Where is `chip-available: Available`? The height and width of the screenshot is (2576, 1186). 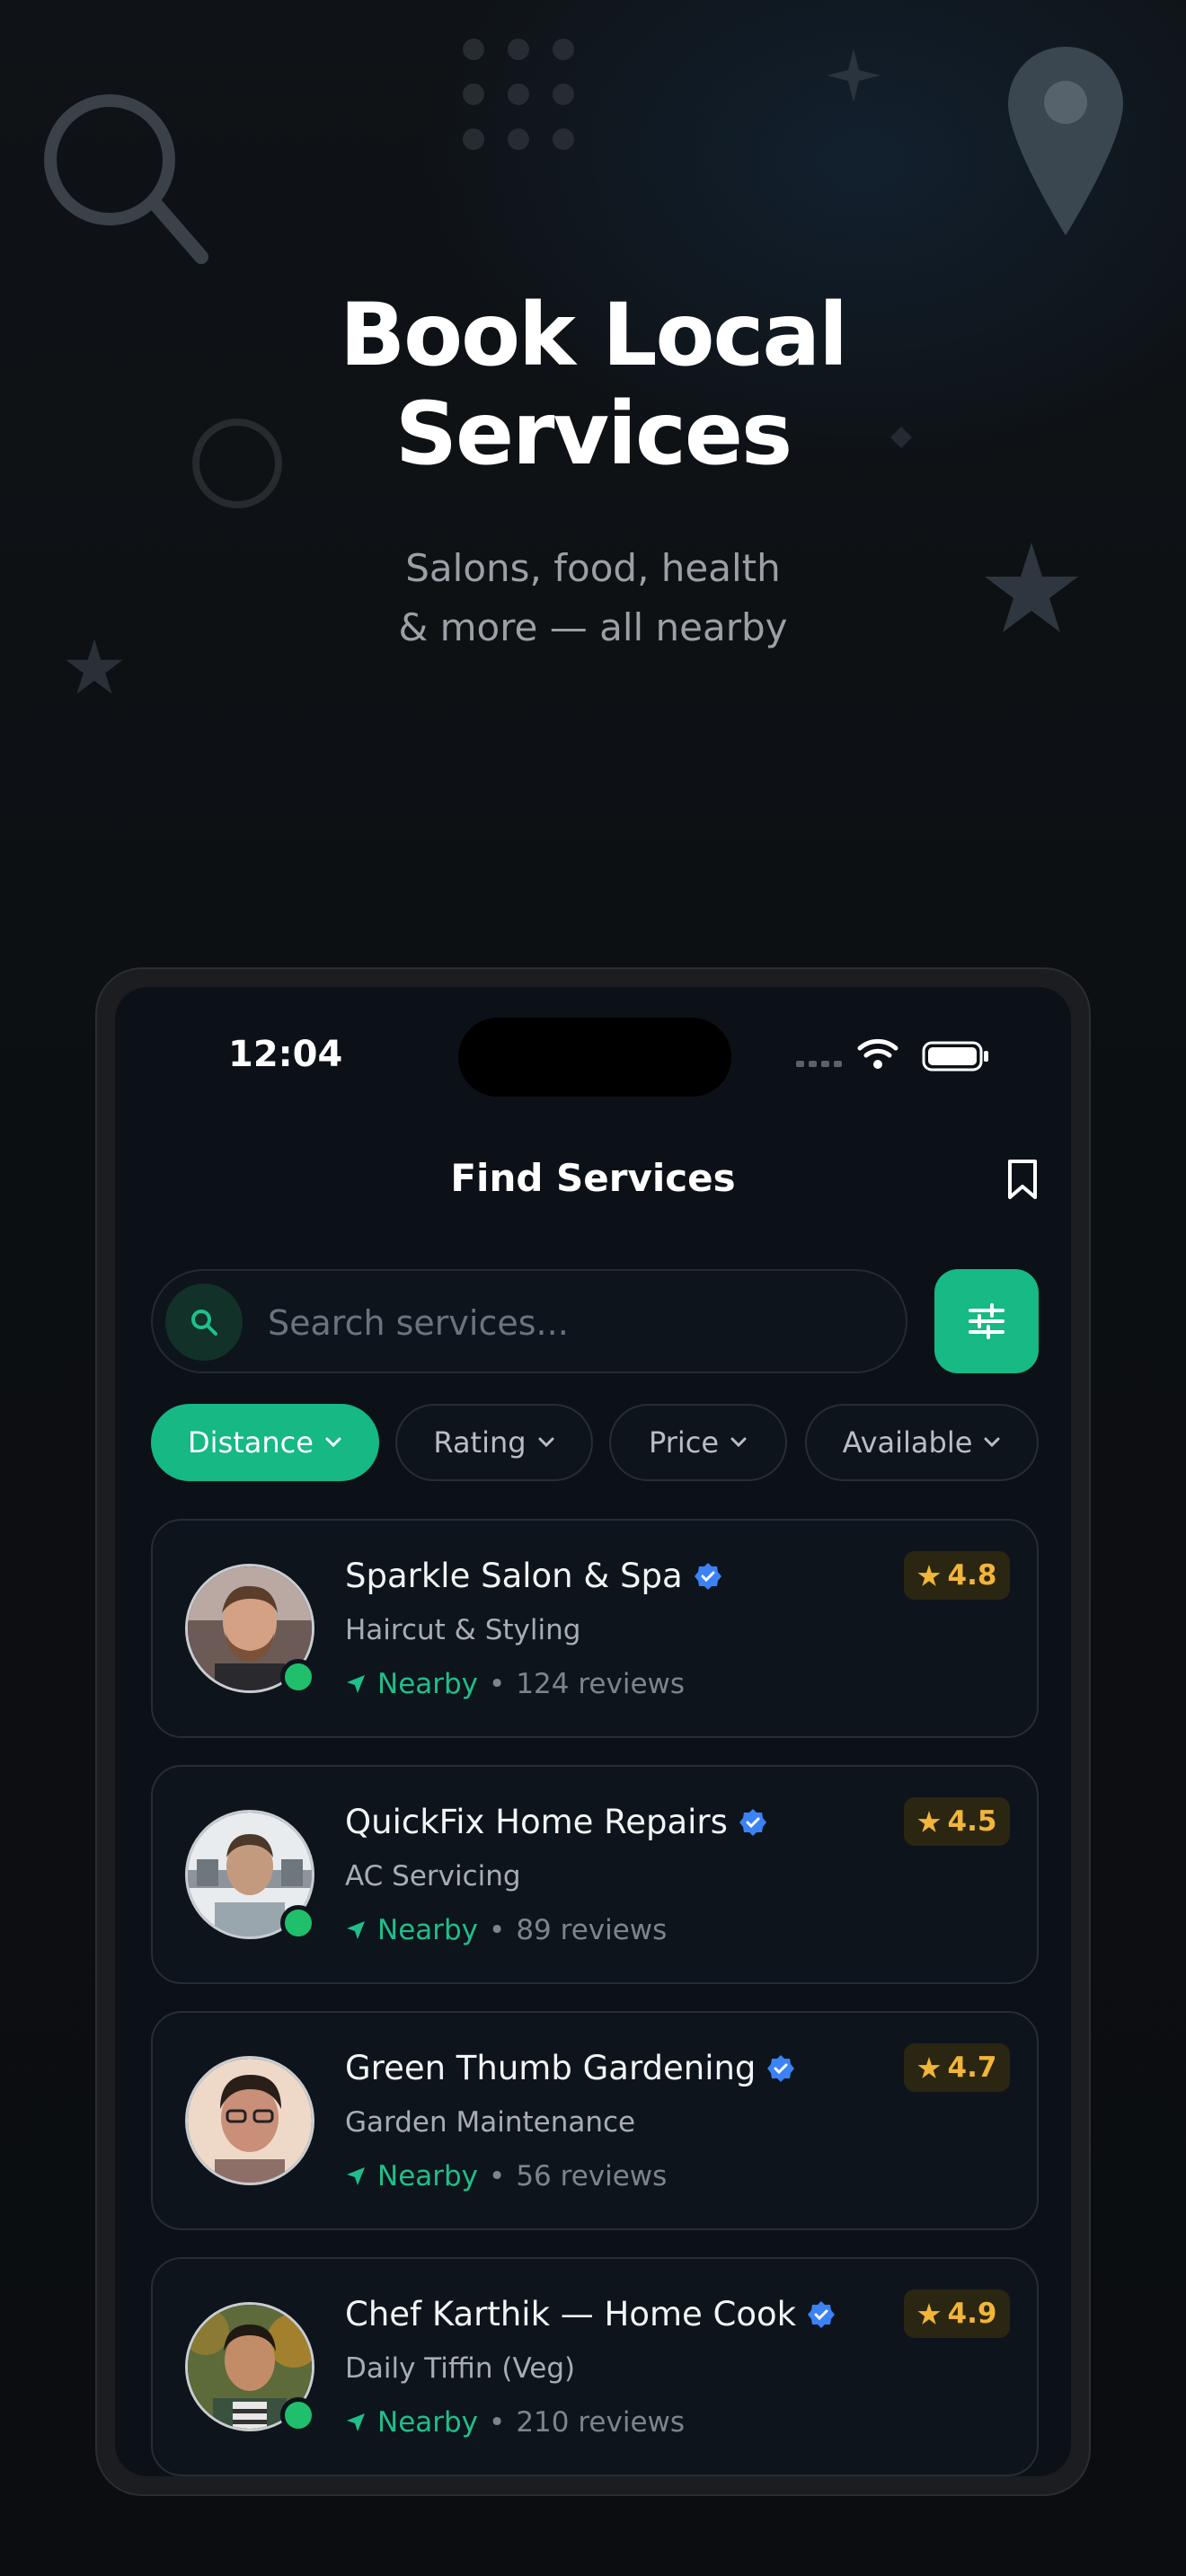
chip-available: Available is located at coordinates (922, 1442).